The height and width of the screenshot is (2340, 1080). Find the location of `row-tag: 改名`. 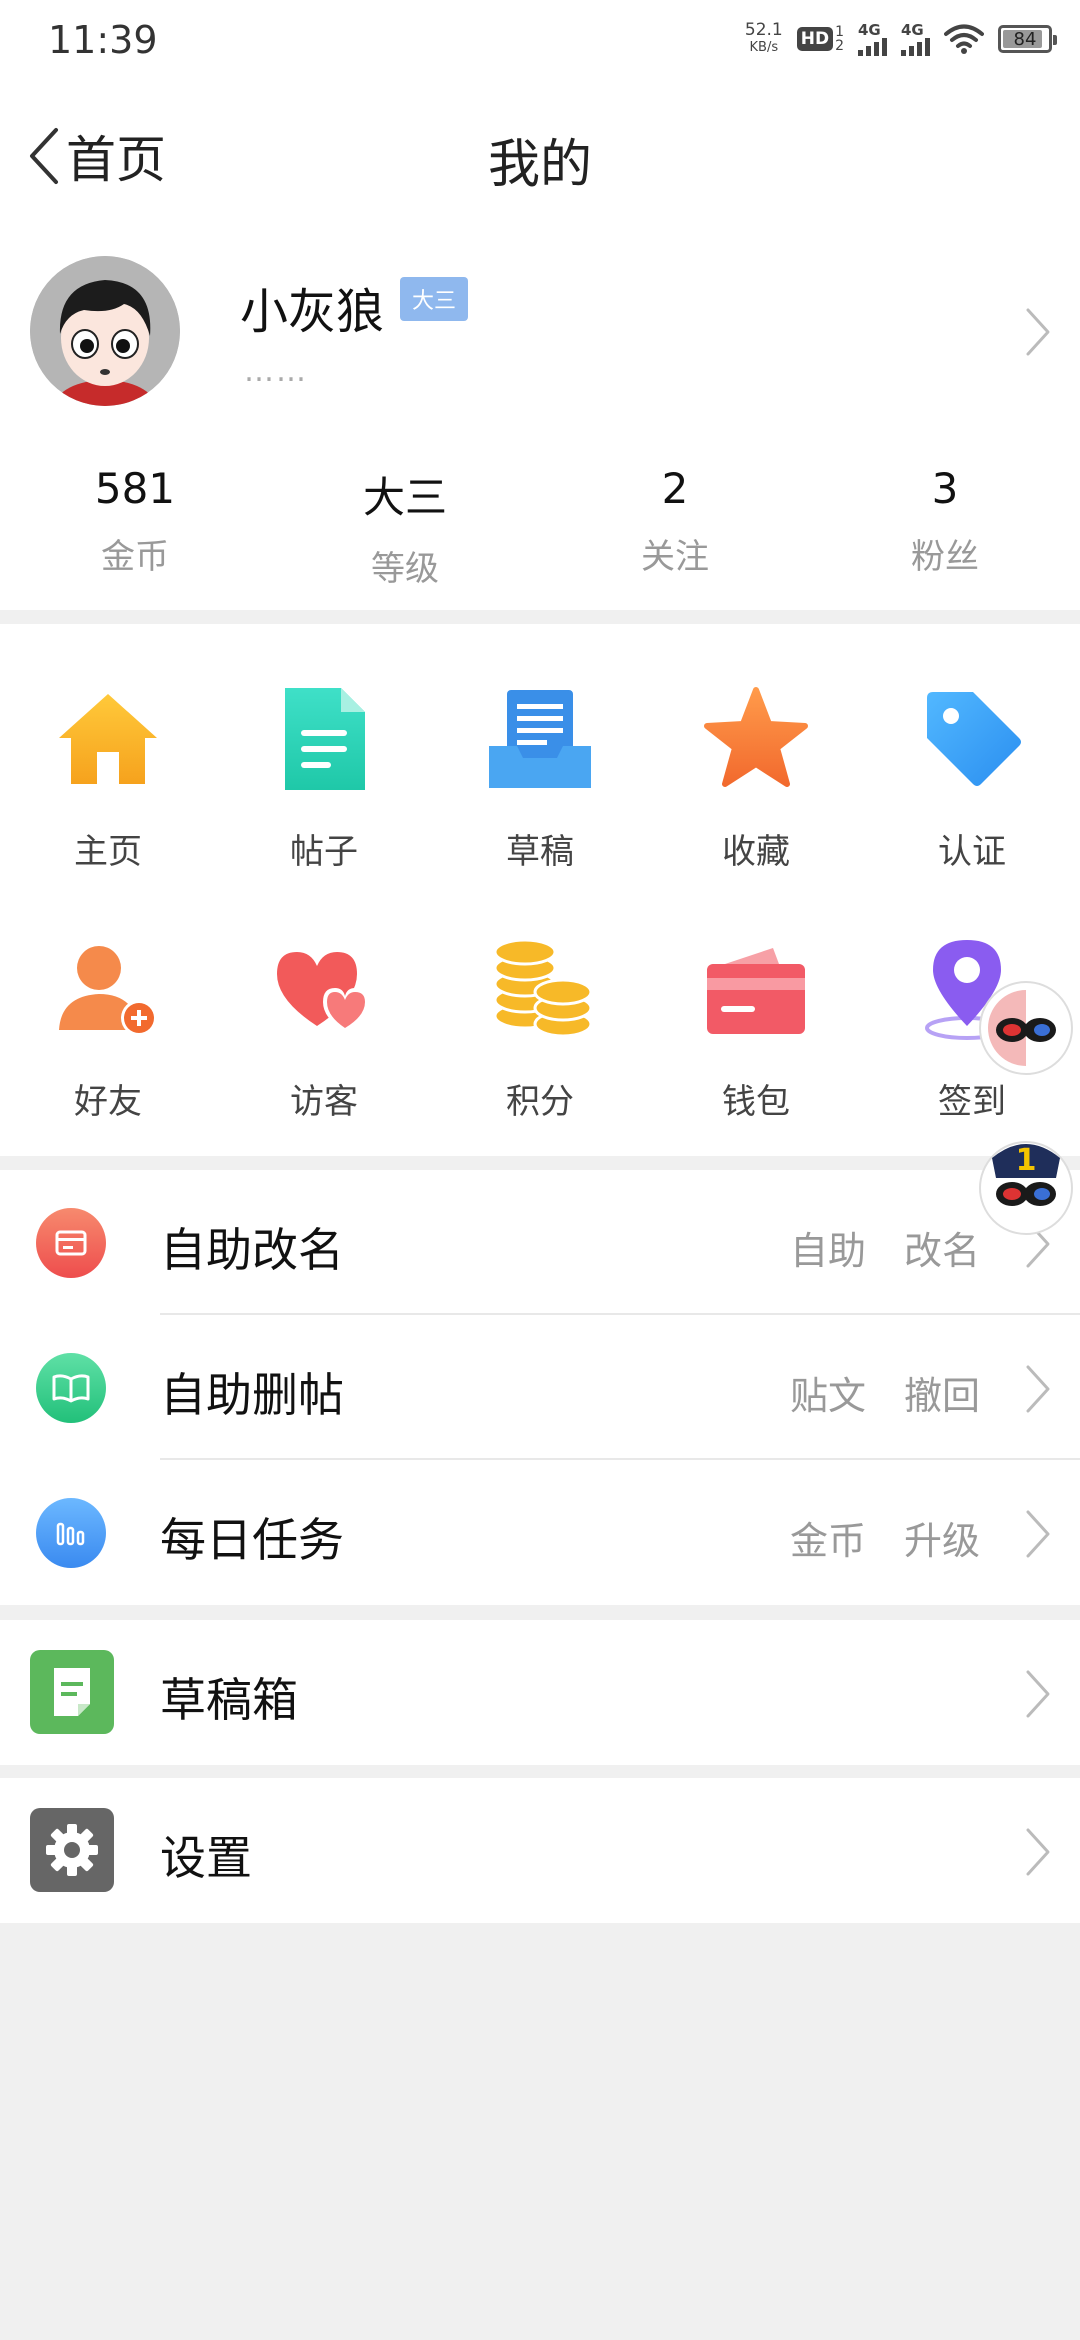

row-tag: 改名 is located at coordinates (941, 1251).